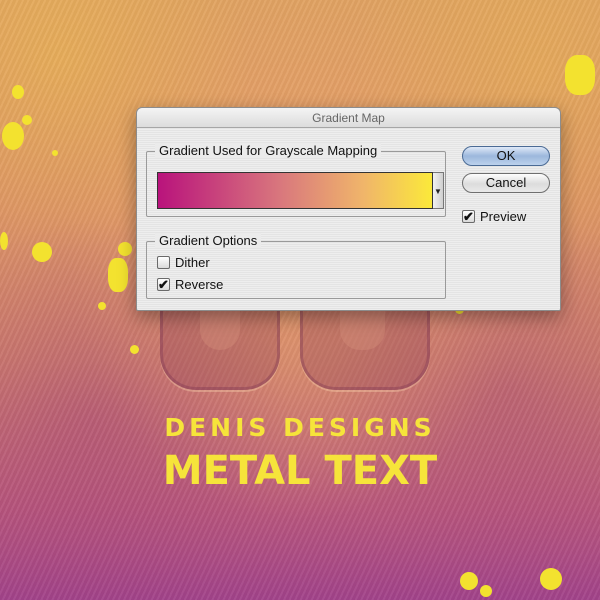  I want to click on preview-option: ✔ Preview, so click(494, 216).